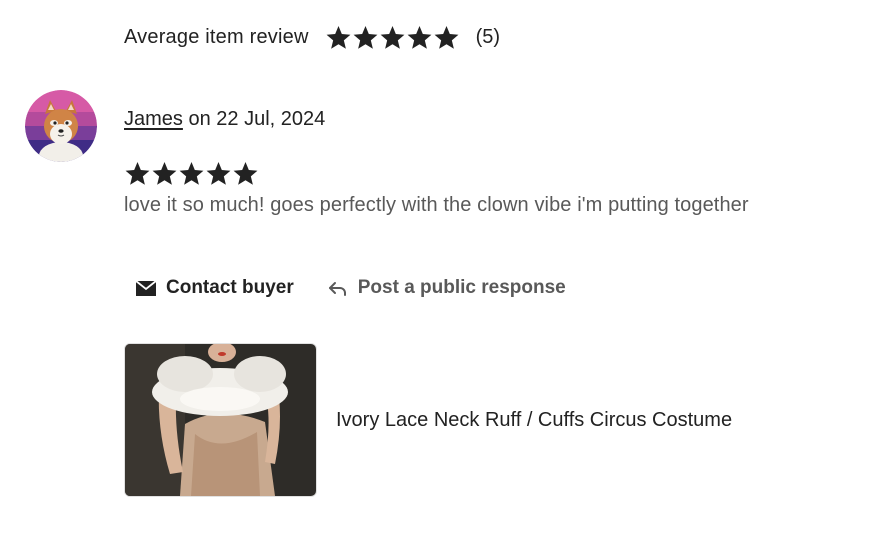 The height and width of the screenshot is (536, 876). Describe the element at coordinates (461, 287) in the screenshot. I see `post-public-response-label: Post a public response` at that location.